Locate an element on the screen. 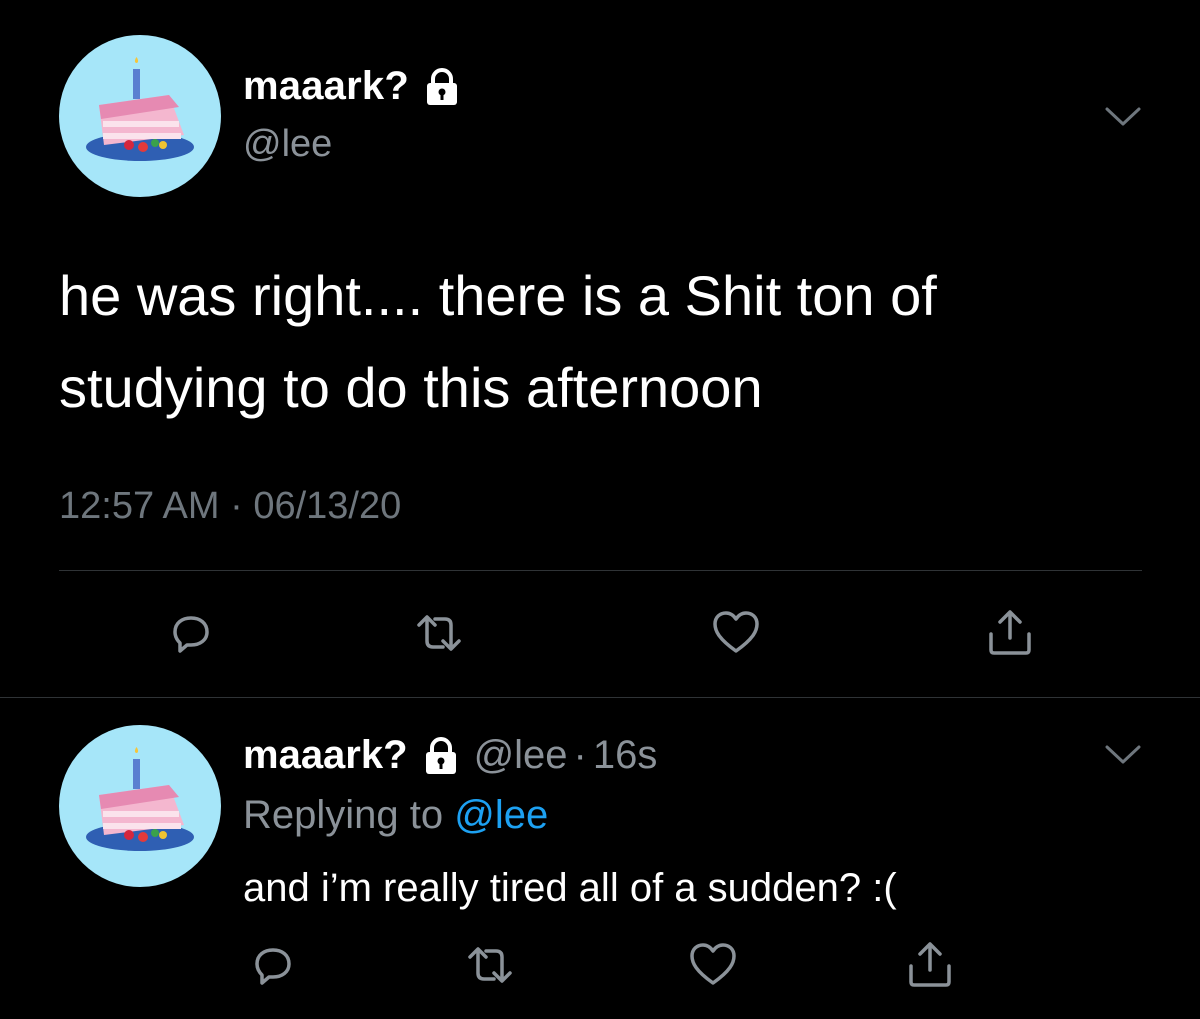 Image resolution: width=1200 pixels, height=1019 pixels. replying-to: Replying to @lee is located at coordinates (395, 815).